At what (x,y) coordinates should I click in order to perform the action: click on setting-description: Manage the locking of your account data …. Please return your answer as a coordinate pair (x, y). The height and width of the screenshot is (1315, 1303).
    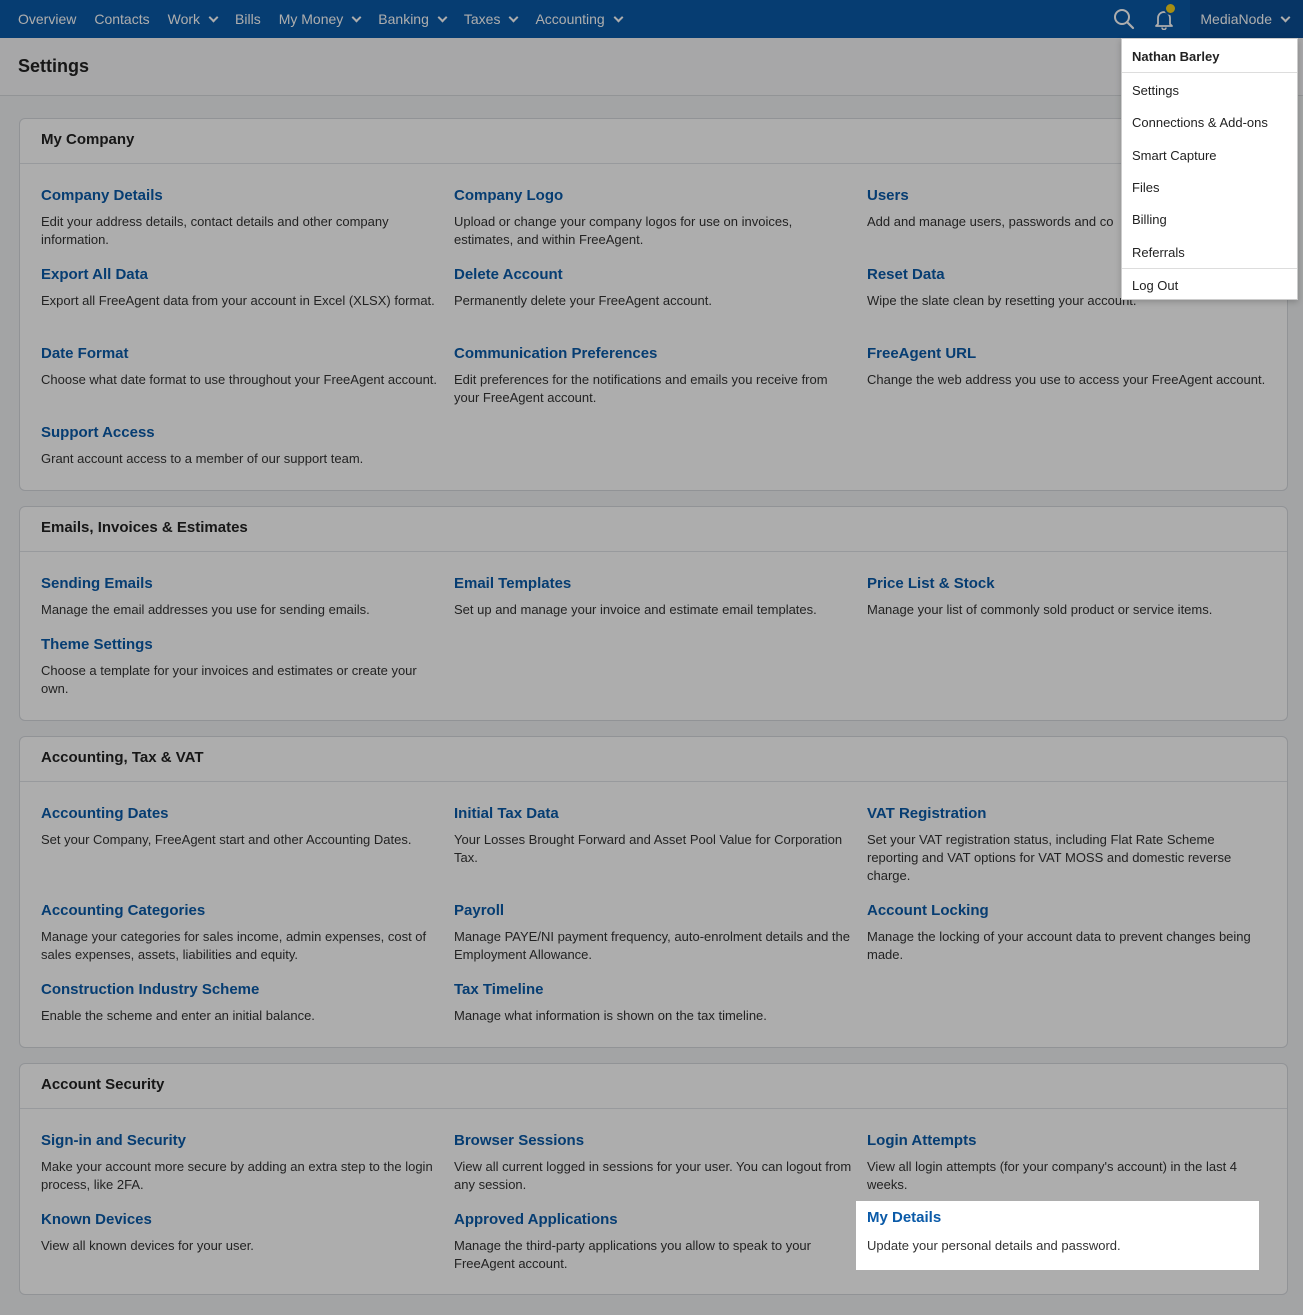
    Looking at the image, I should click on (1059, 945).